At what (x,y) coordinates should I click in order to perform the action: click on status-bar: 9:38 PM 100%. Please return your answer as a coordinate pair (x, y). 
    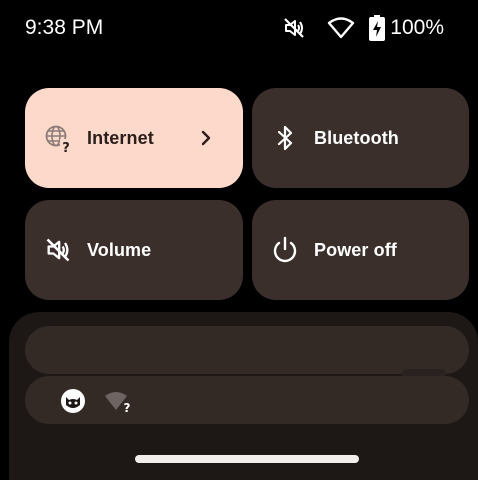
    Looking at the image, I should click on (239, 28).